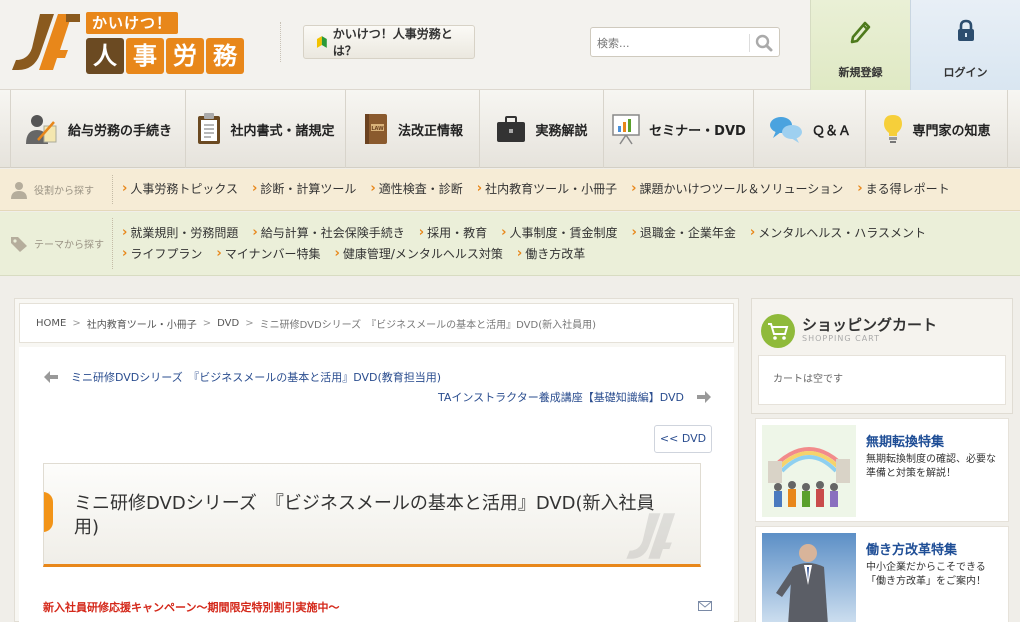  What do you see at coordinates (704, 397) in the screenshot?
I see `arrow-right-icon` at bounding box center [704, 397].